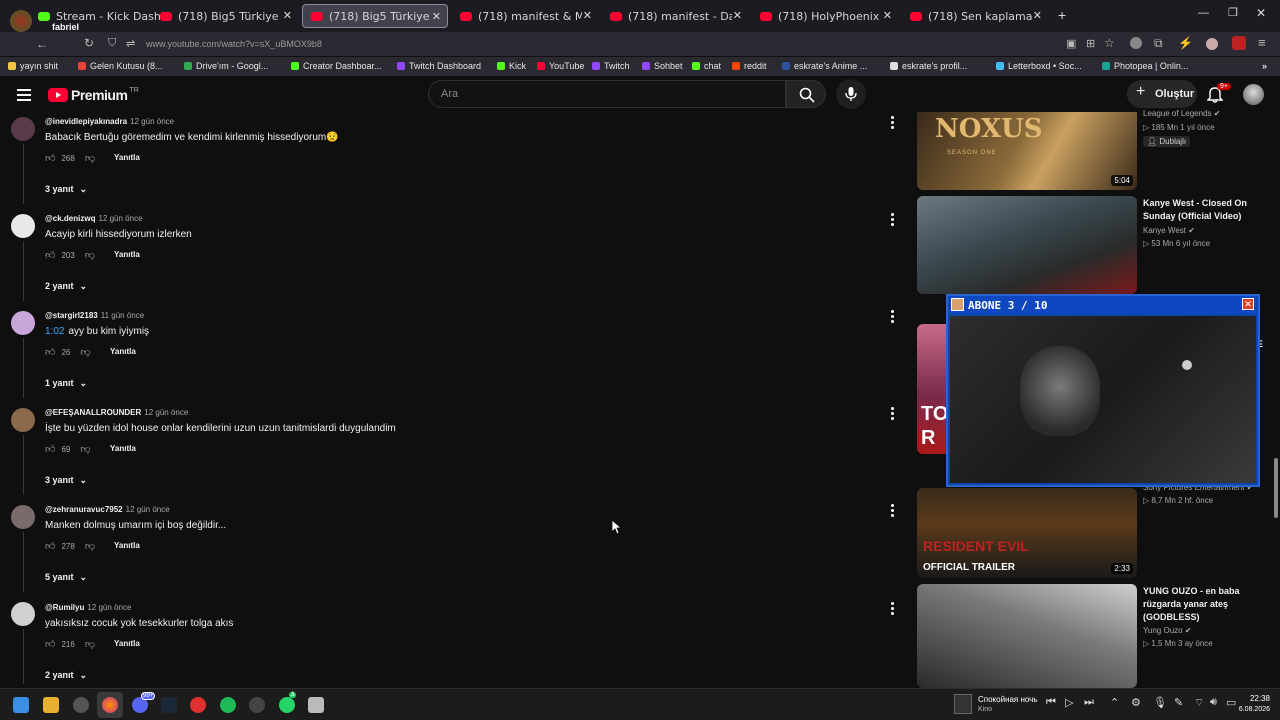  What do you see at coordinates (932, 389) in the screenshot?
I see `video-thumbnail: TO R` at bounding box center [932, 389].